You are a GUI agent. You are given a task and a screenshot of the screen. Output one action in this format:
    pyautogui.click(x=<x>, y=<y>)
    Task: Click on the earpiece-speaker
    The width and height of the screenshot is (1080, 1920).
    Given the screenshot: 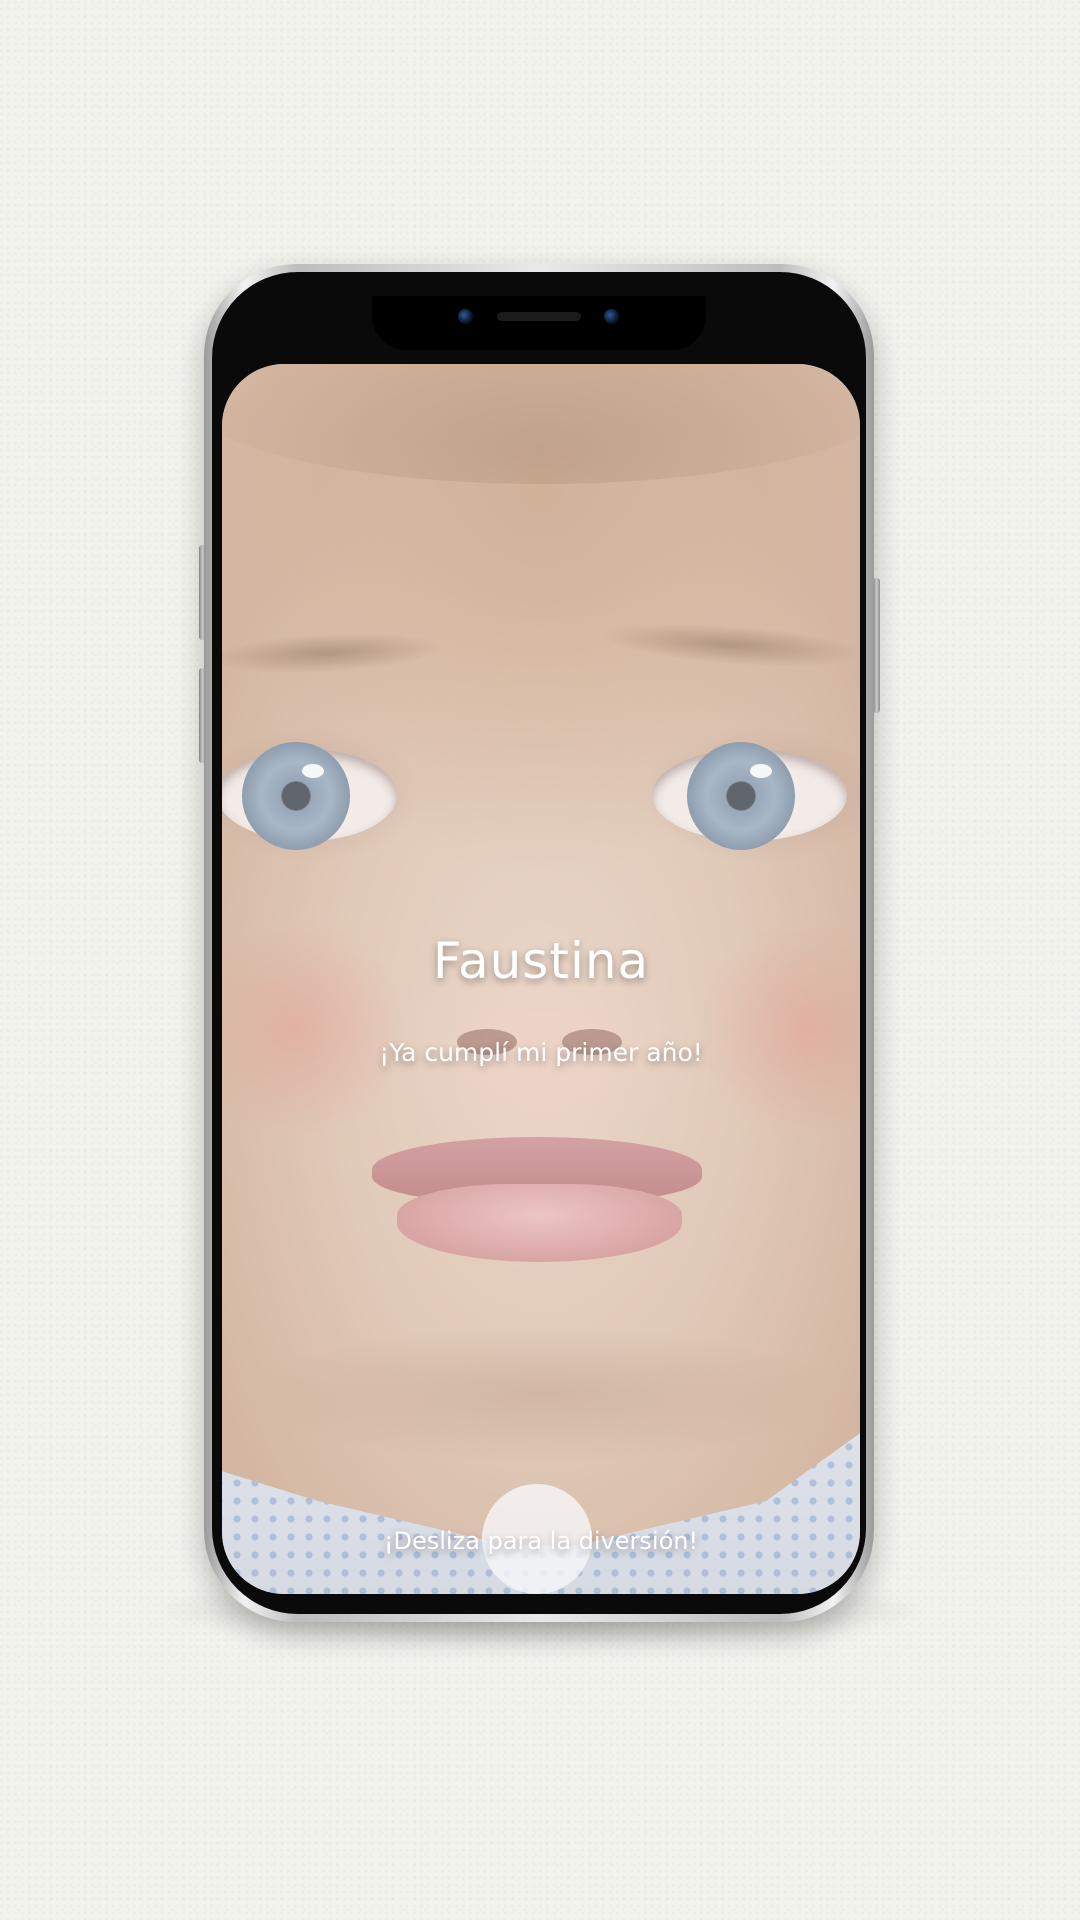 What is the action you would take?
    pyautogui.click(x=539, y=316)
    